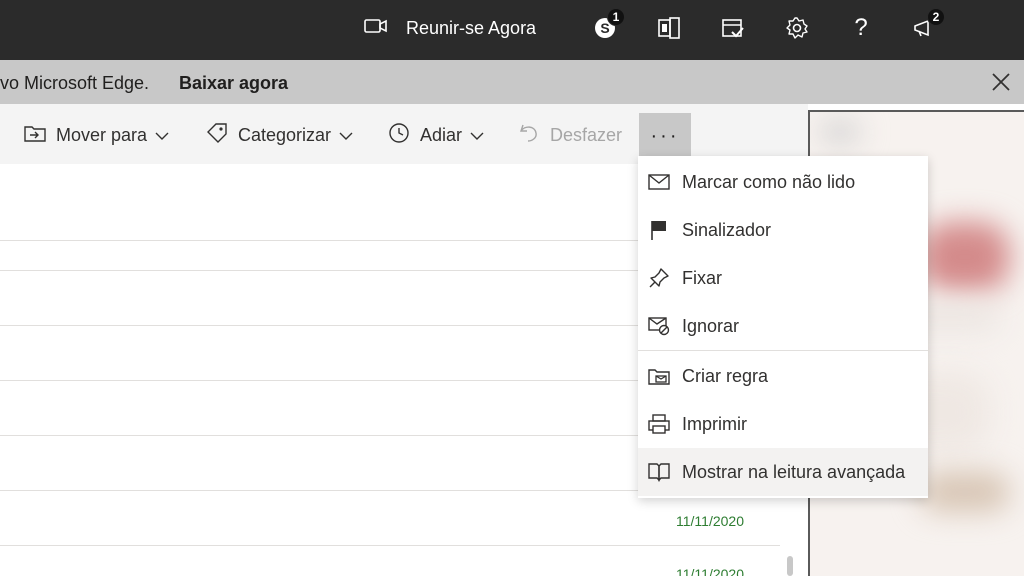  What do you see at coordinates (783, 230) in the screenshot?
I see `menu-item-flag: Sinalizador` at bounding box center [783, 230].